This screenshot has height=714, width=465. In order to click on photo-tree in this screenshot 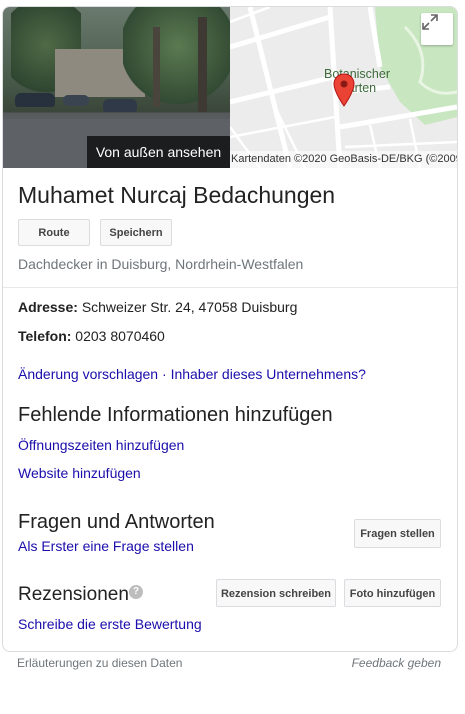, I will do `click(176, 57)`.